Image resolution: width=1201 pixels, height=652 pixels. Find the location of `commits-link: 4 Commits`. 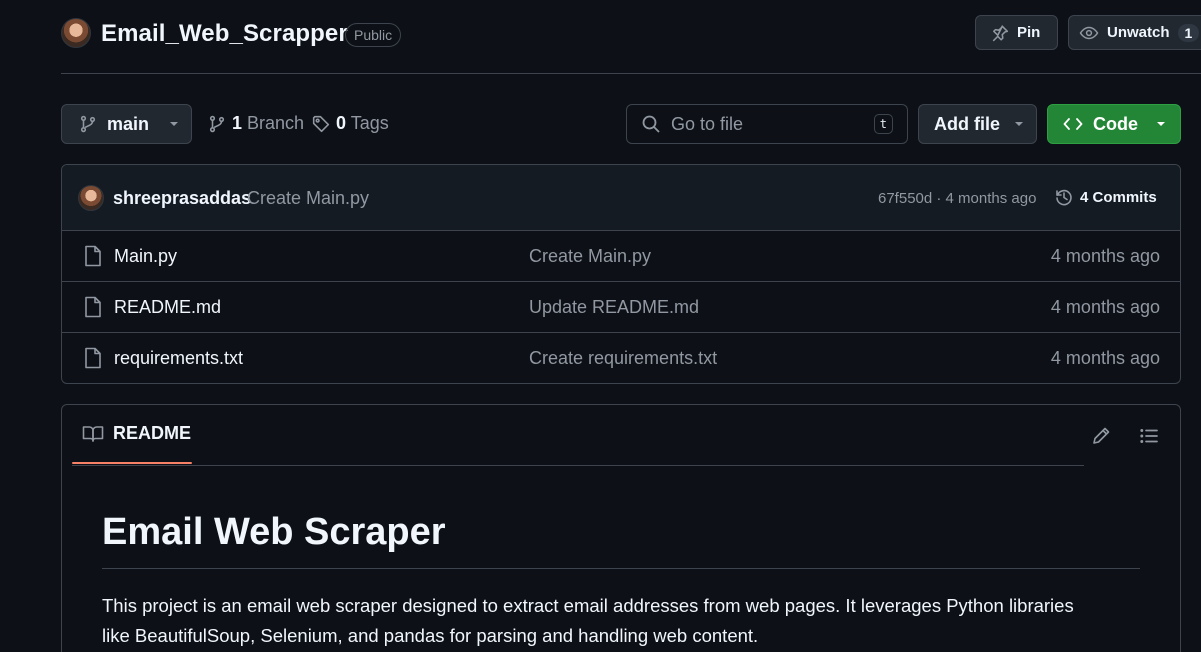

commits-link: 4 Commits is located at coordinates (1105, 197).